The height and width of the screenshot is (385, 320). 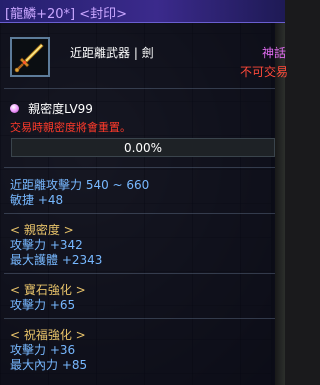 What do you see at coordinates (274, 53) in the screenshot?
I see `rarity-tag: 神話` at bounding box center [274, 53].